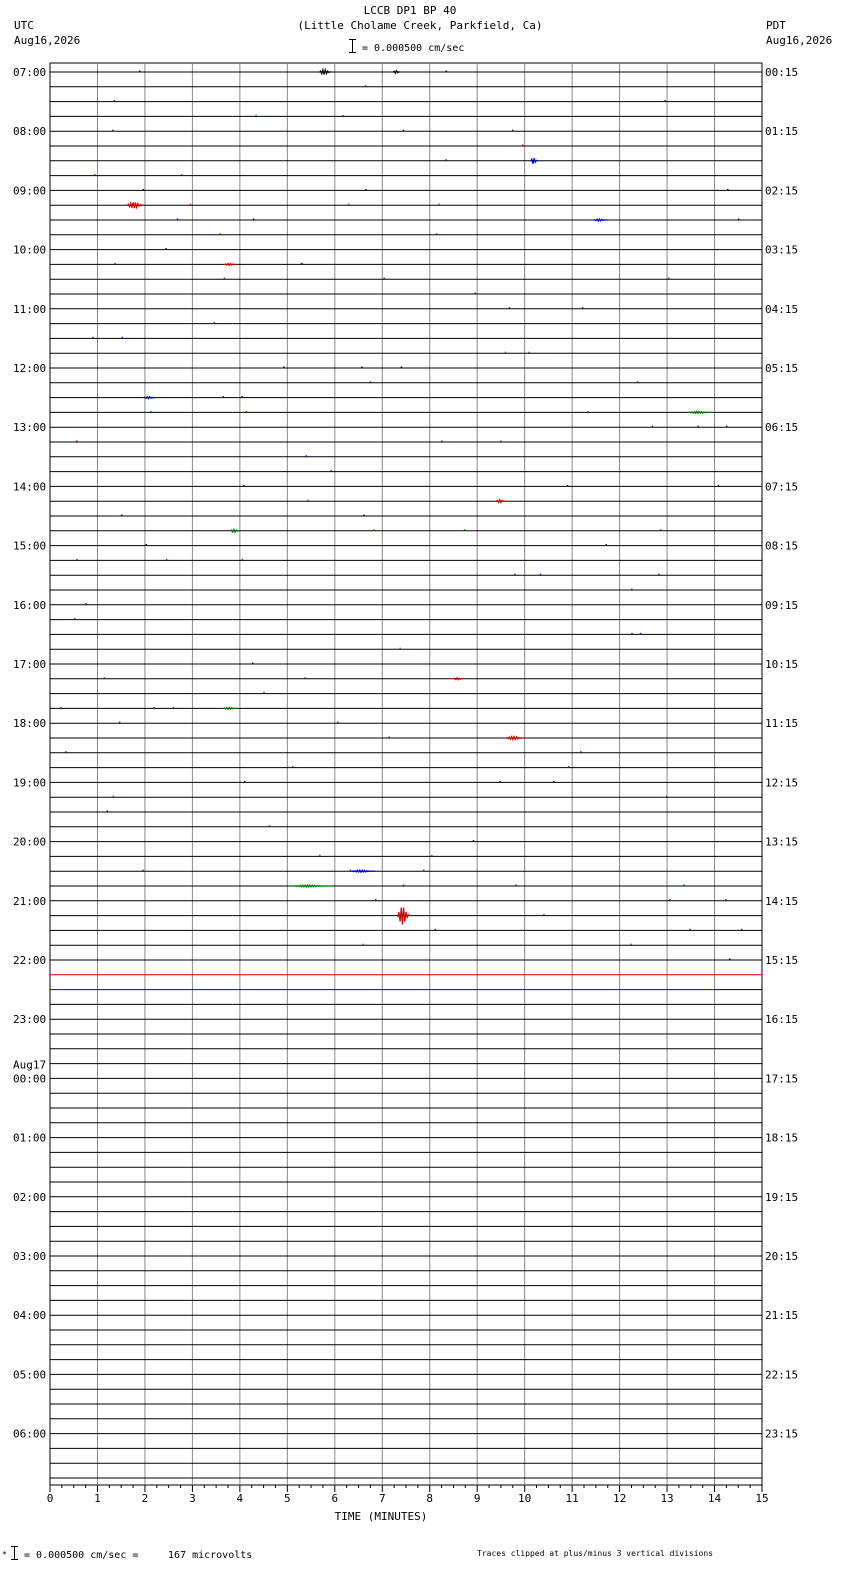 The width and height of the screenshot is (850, 1584). What do you see at coordinates (81, 1555) in the screenshot?
I see `footer-scale-text: = 0.000500 cm/sec =` at bounding box center [81, 1555].